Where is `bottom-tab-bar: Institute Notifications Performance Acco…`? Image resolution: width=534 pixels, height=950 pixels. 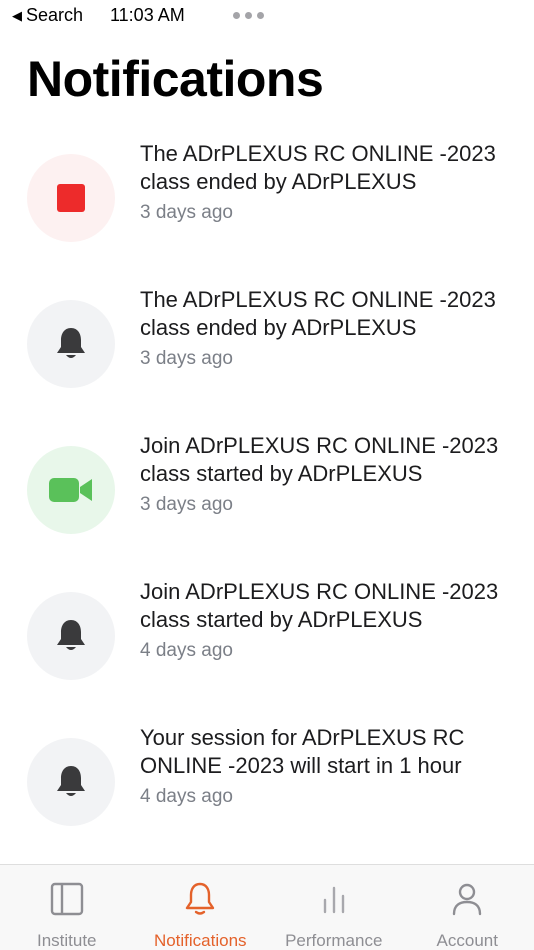 bottom-tab-bar: Institute Notifications Performance Acco… is located at coordinates (267, 907).